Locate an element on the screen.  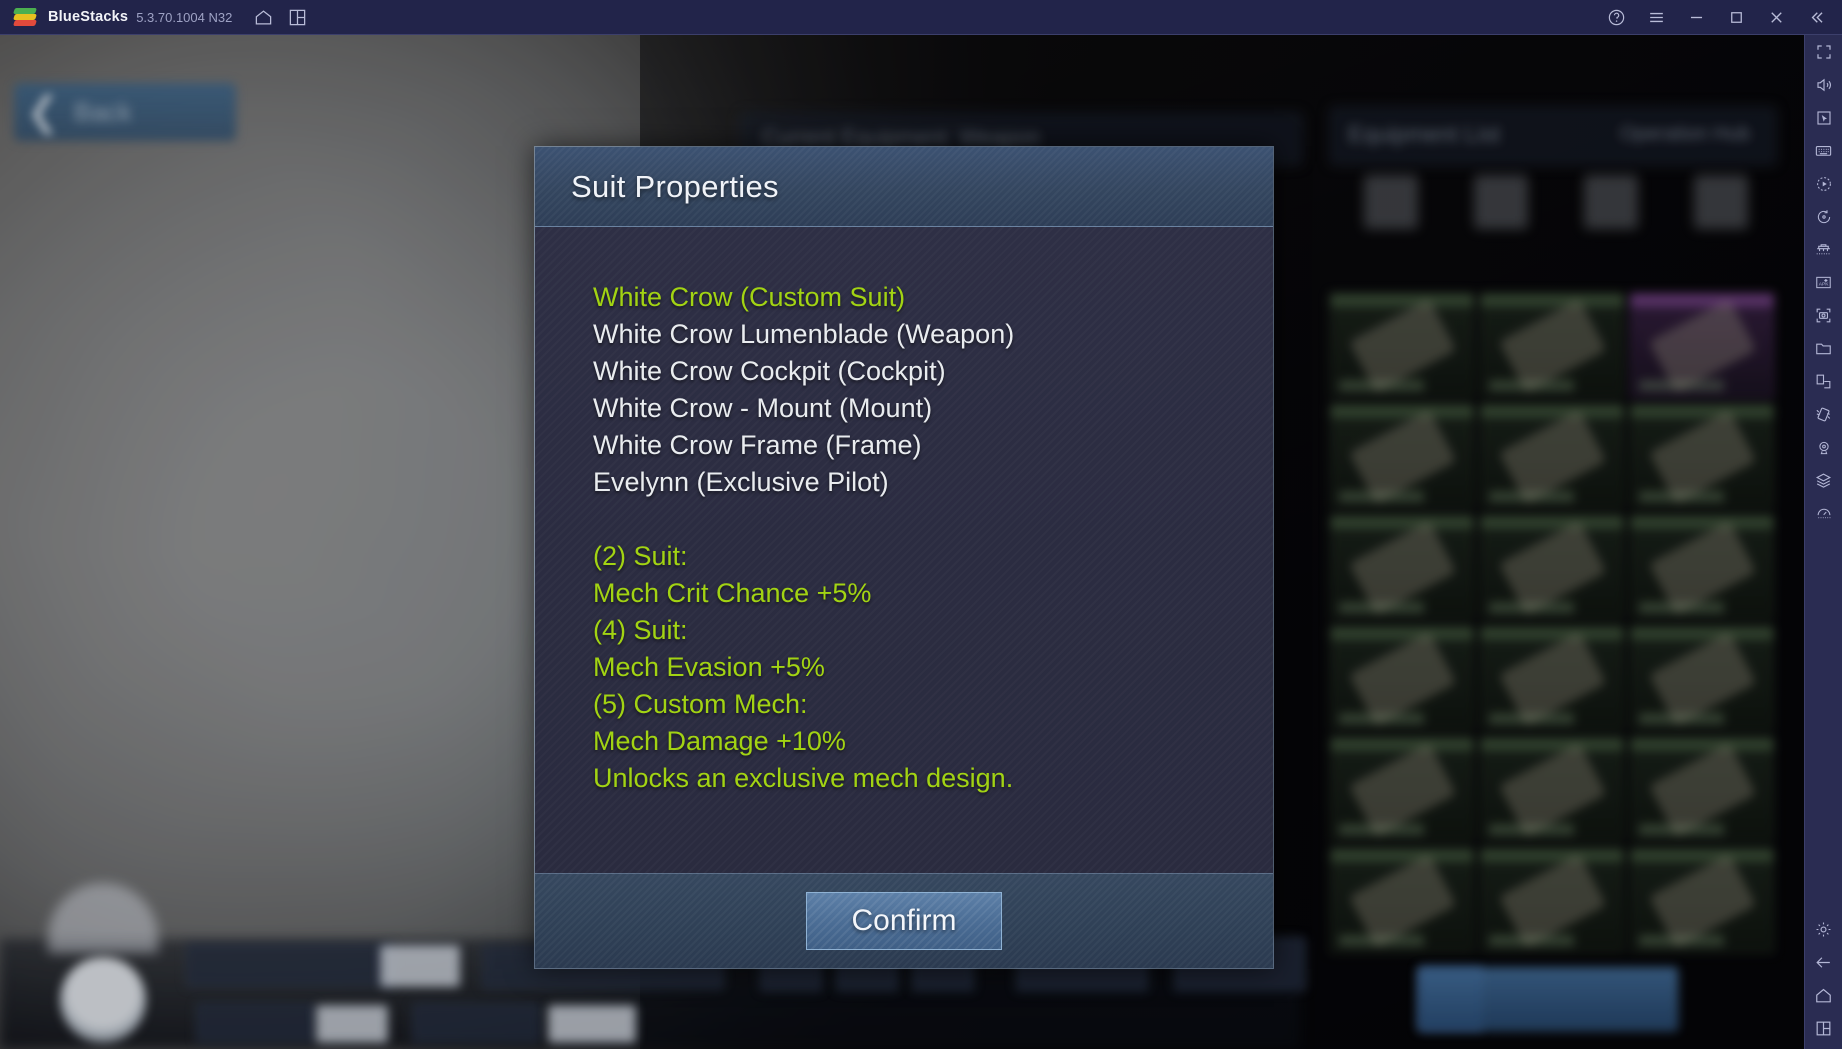
bluestacks-logo-icon is located at coordinates (25, 17).